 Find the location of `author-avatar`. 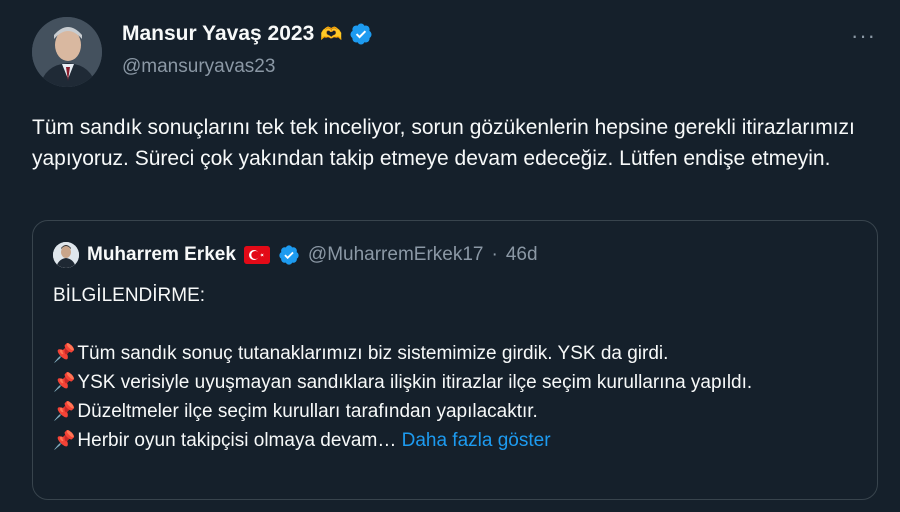

author-avatar is located at coordinates (67, 52).